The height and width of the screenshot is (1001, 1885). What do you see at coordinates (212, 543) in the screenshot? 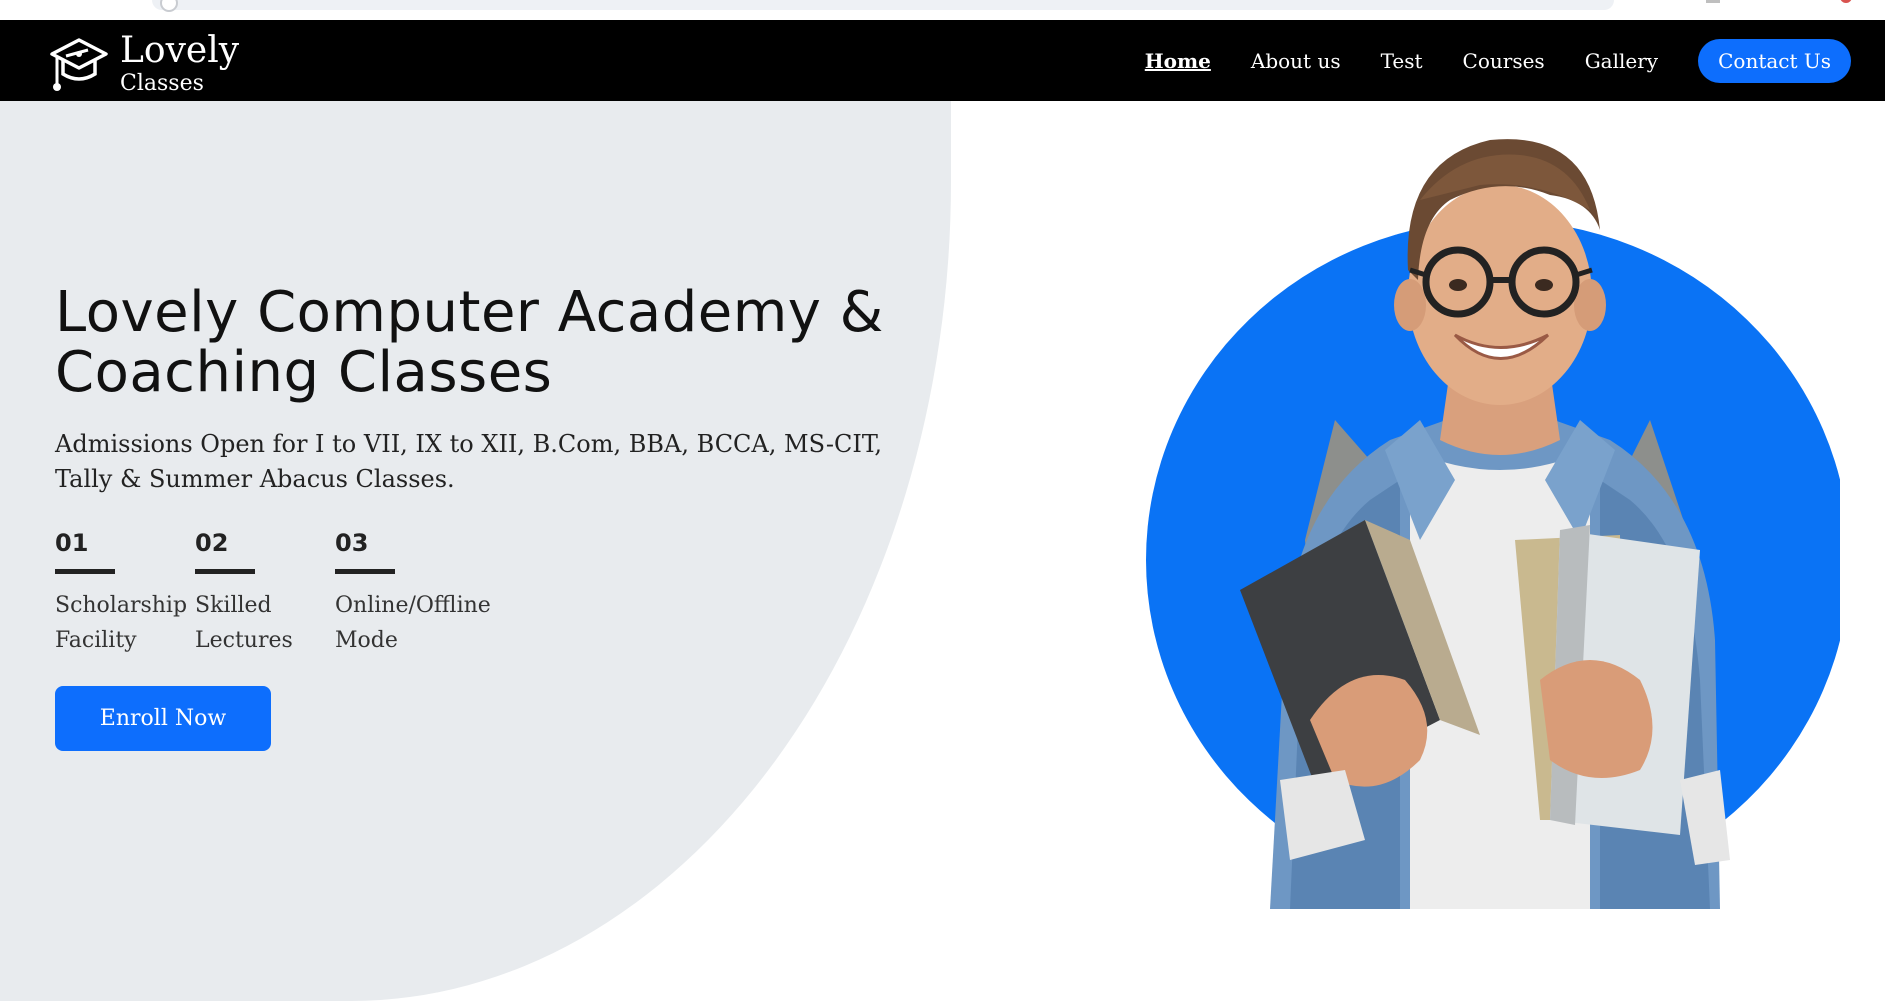
I see `feature-number: 02` at bounding box center [212, 543].